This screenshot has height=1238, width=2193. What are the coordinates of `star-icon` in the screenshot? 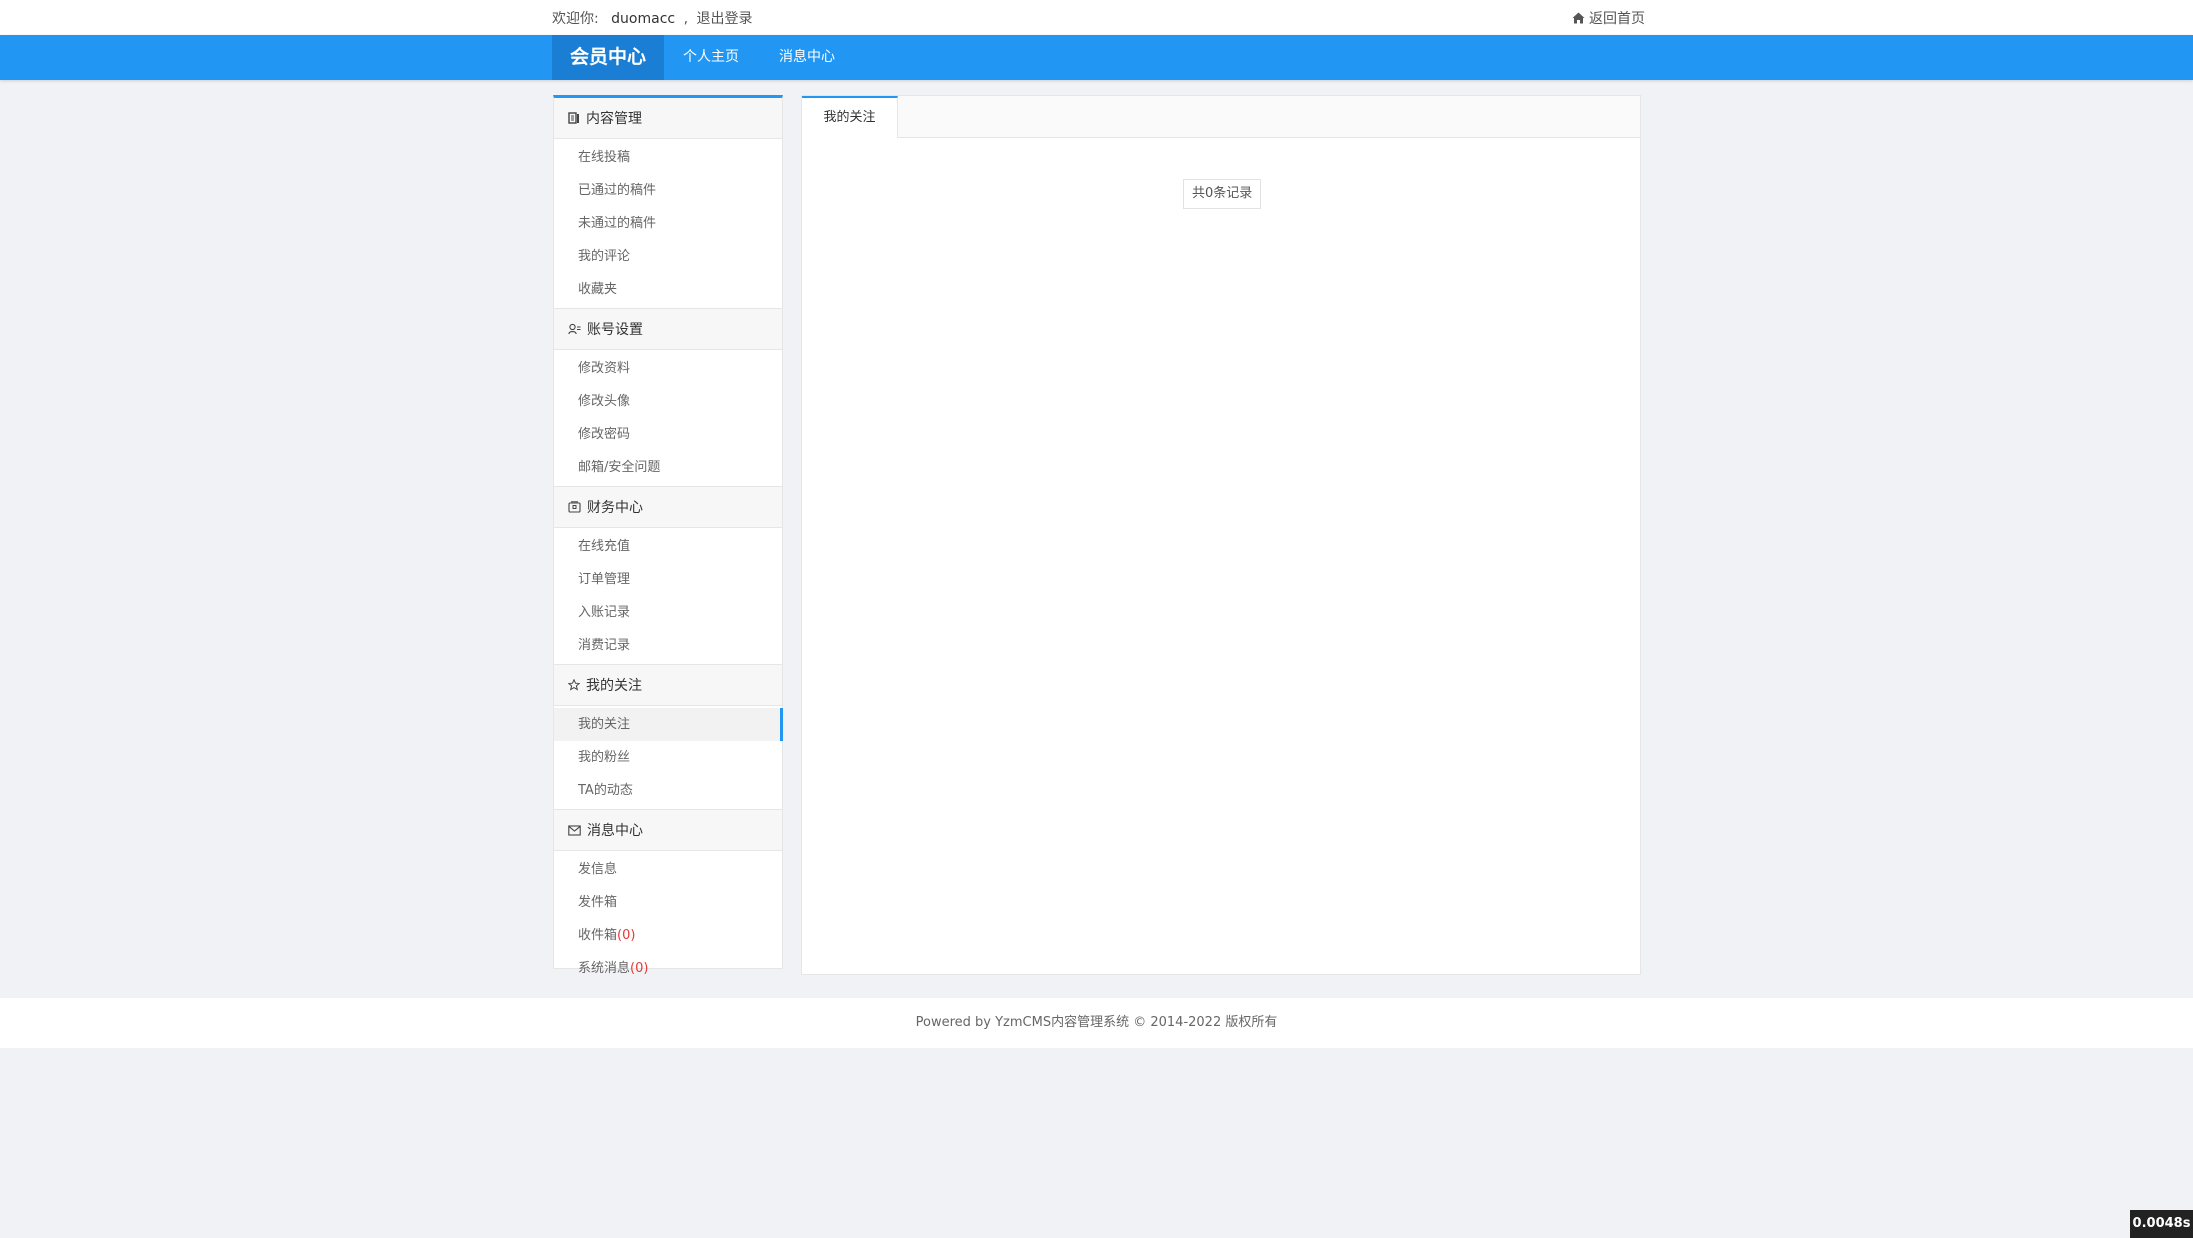 It's located at (574, 685).